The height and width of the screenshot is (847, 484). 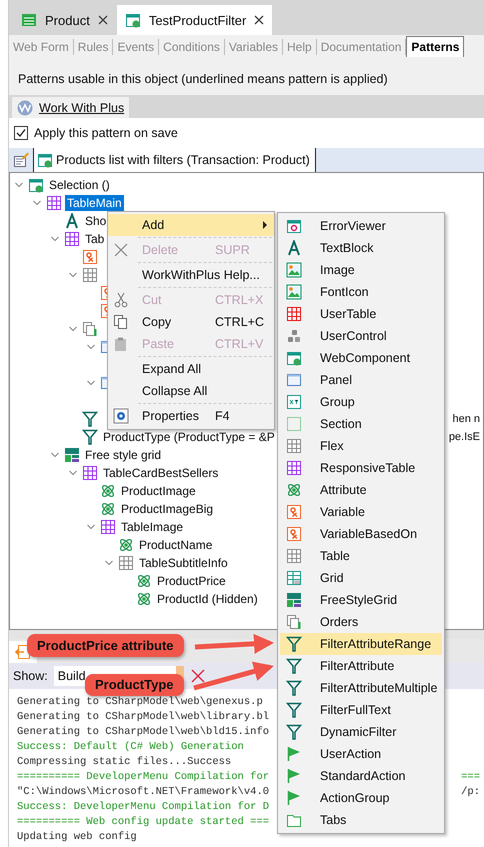 What do you see at coordinates (134, 685) in the screenshot?
I see `callout-tooltip: ProductType` at bounding box center [134, 685].